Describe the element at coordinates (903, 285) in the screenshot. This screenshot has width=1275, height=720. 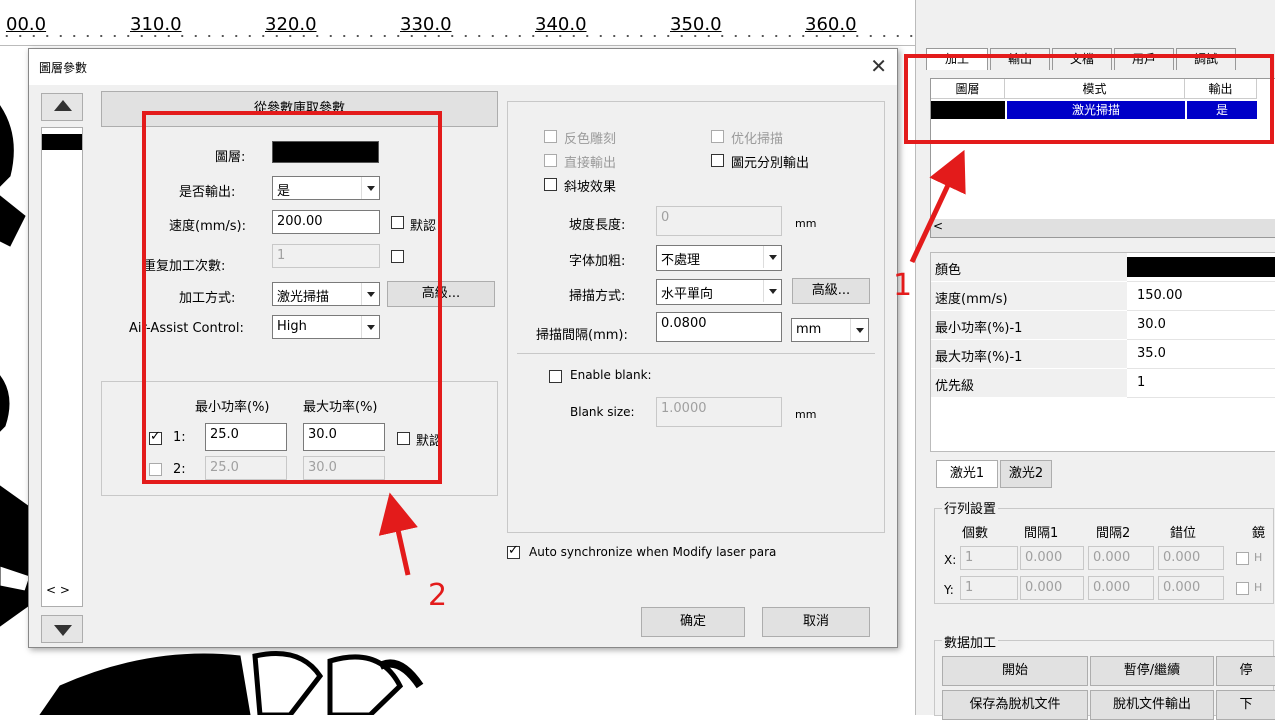
I see `annotation-label-1: 1` at that location.